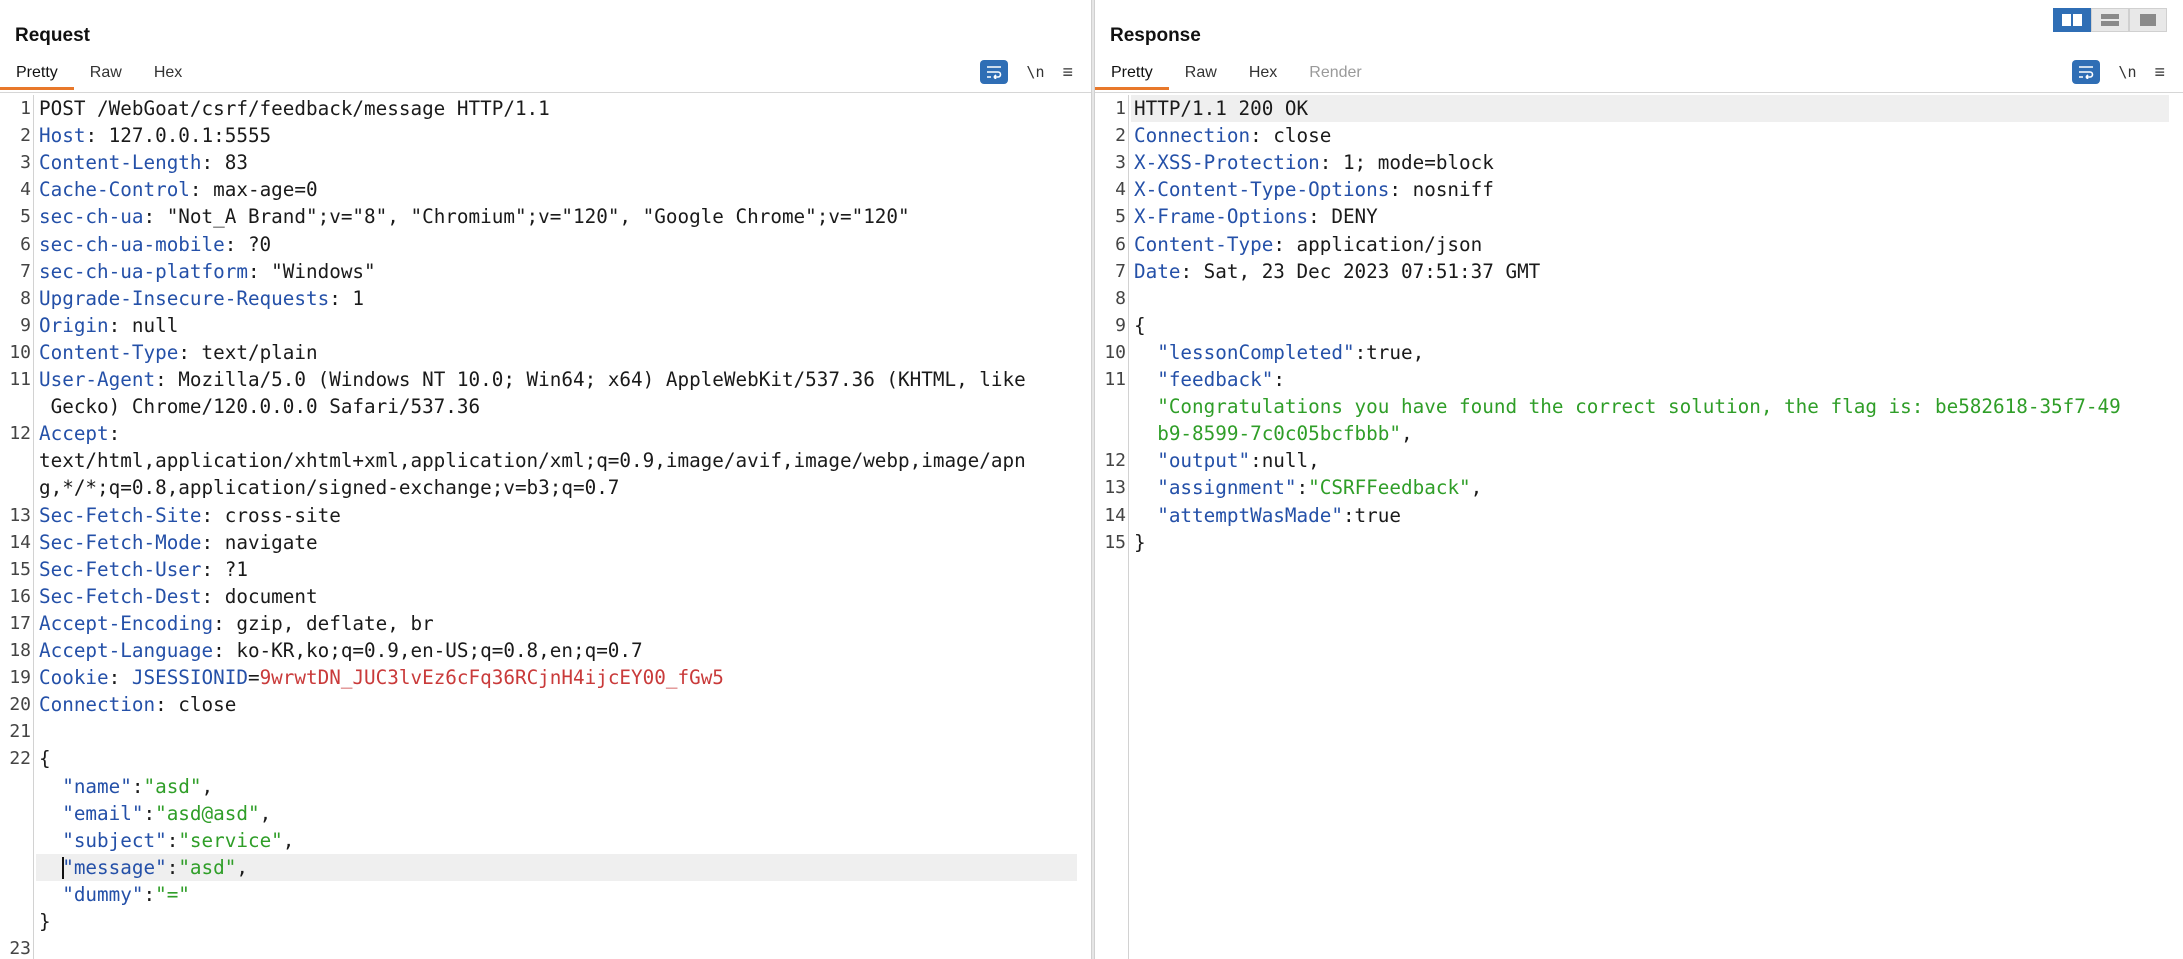 This screenshot has height=959, width=2183. I want to click on code-token: : ?1, so click(224, 569).